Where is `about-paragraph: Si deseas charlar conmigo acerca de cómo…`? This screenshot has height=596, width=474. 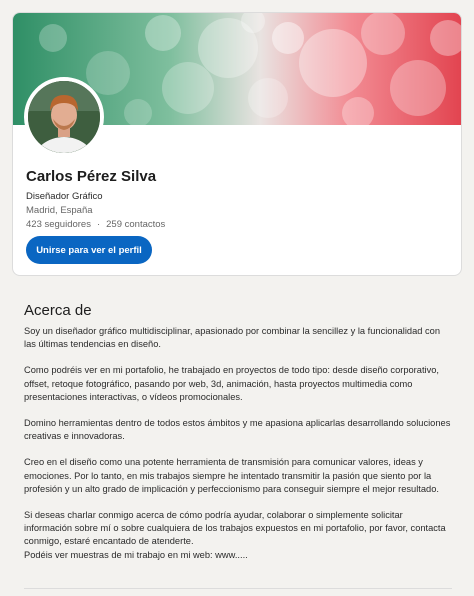
about-paragraph: Si deseas charlar conmigo acerca de cómo… is located at coordinates (235, 528).